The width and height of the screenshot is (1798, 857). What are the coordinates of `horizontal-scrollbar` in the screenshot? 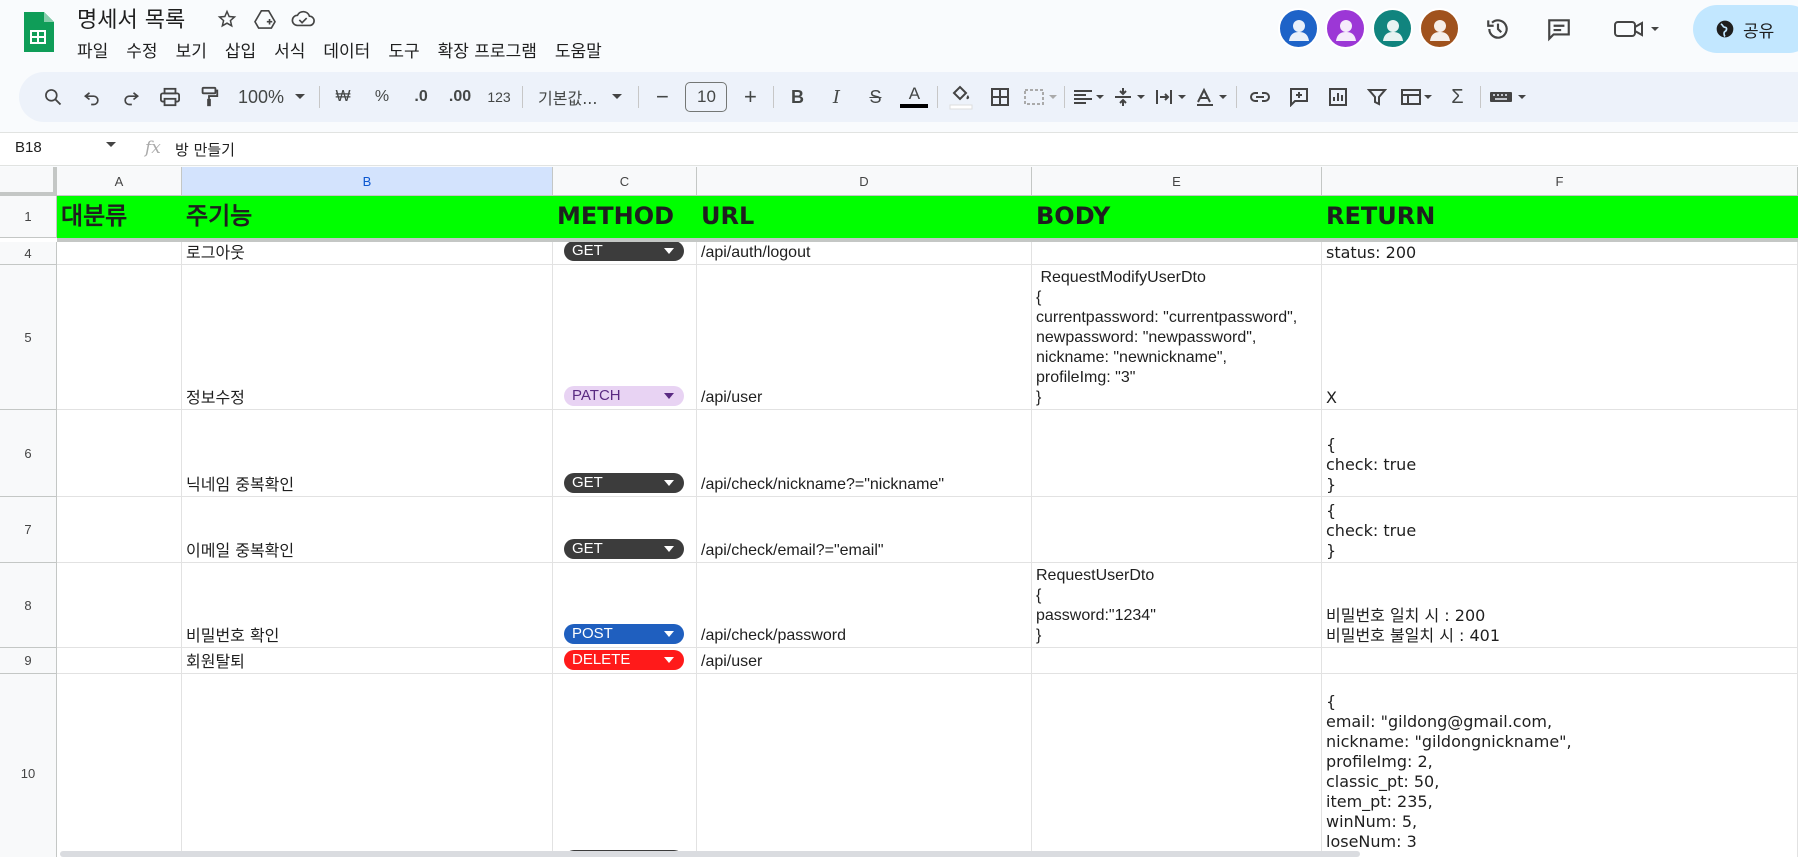 It's located at (710, 854).